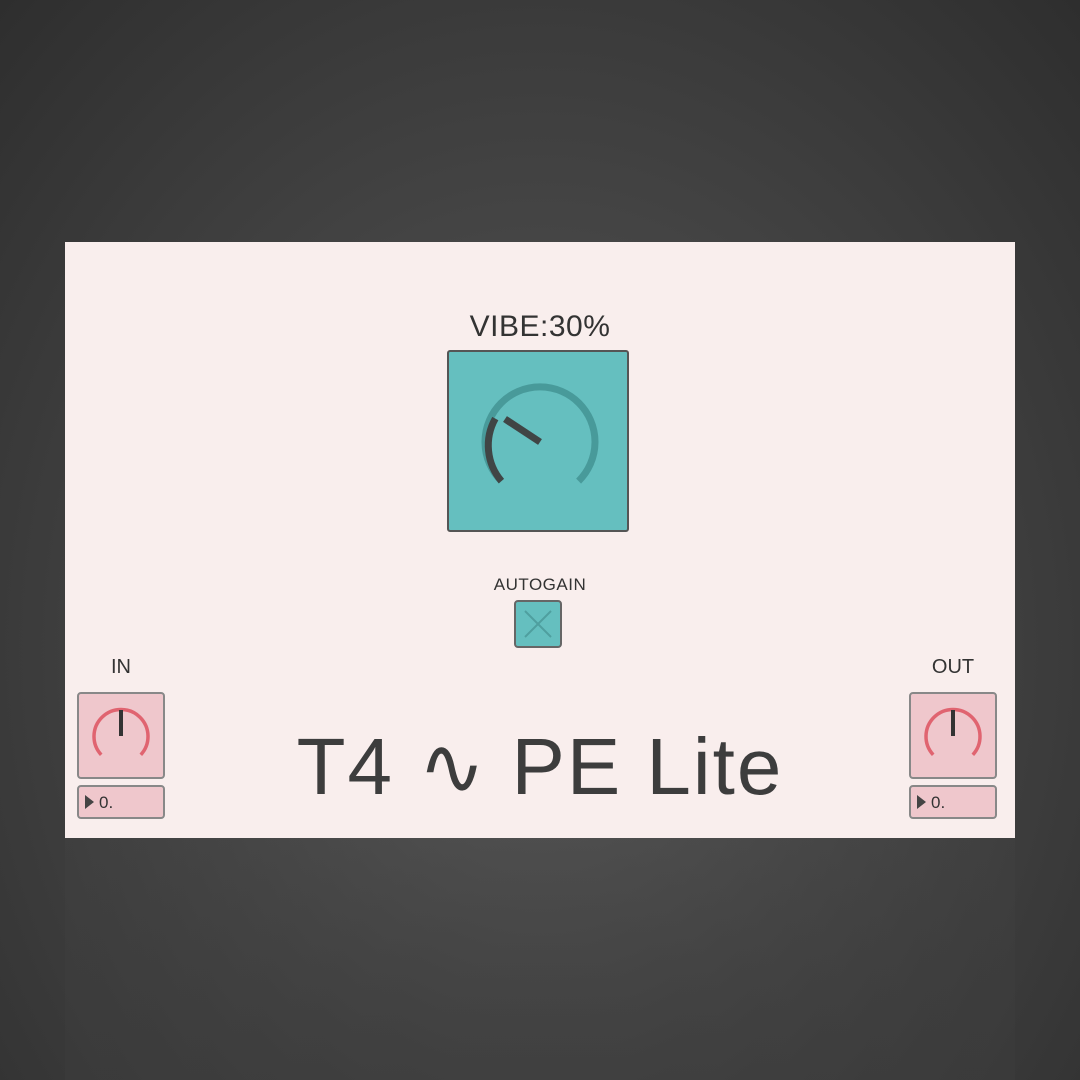  I want to click on vibe-label: VIBE:30%, so click(540, 326).